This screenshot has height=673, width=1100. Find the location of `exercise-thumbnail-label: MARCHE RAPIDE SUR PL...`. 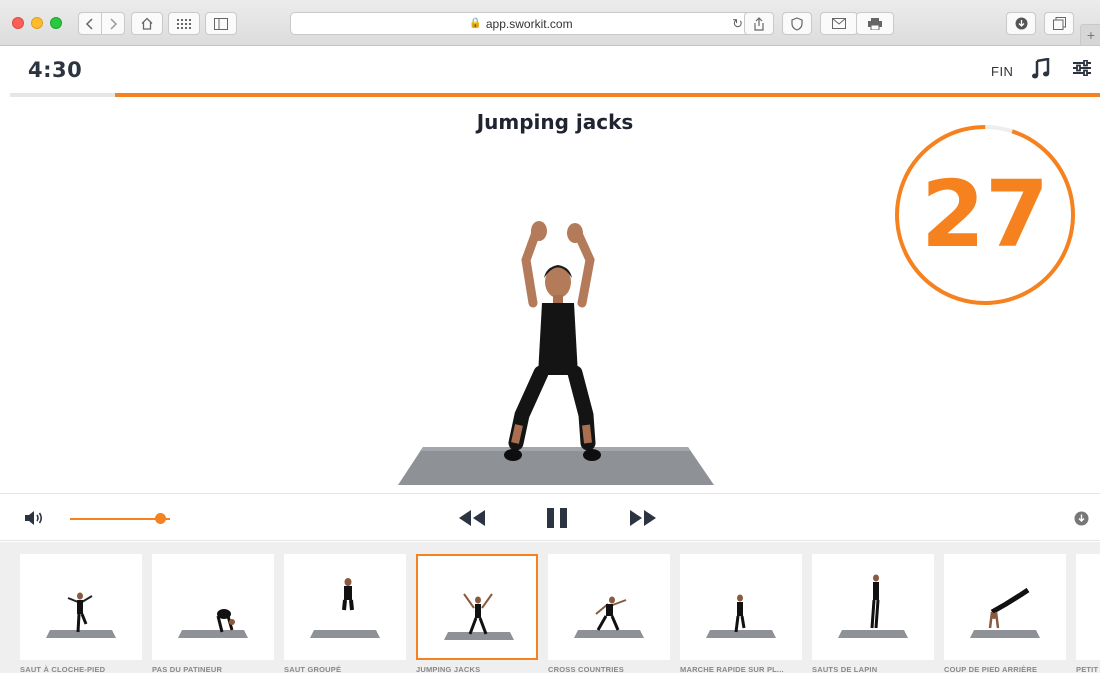

exercise-thumbnail-label: MARCHE RAPIDE SUR PL... is located at coordinates (732, 669).